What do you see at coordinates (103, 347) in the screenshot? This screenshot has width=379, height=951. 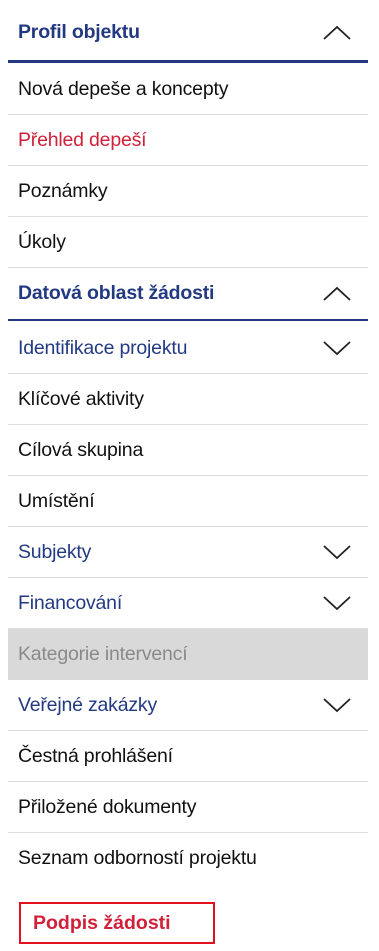 I see `menu-item-identifikace-projektu-label: Identifikace projektu` at bounding box center [103, 347].